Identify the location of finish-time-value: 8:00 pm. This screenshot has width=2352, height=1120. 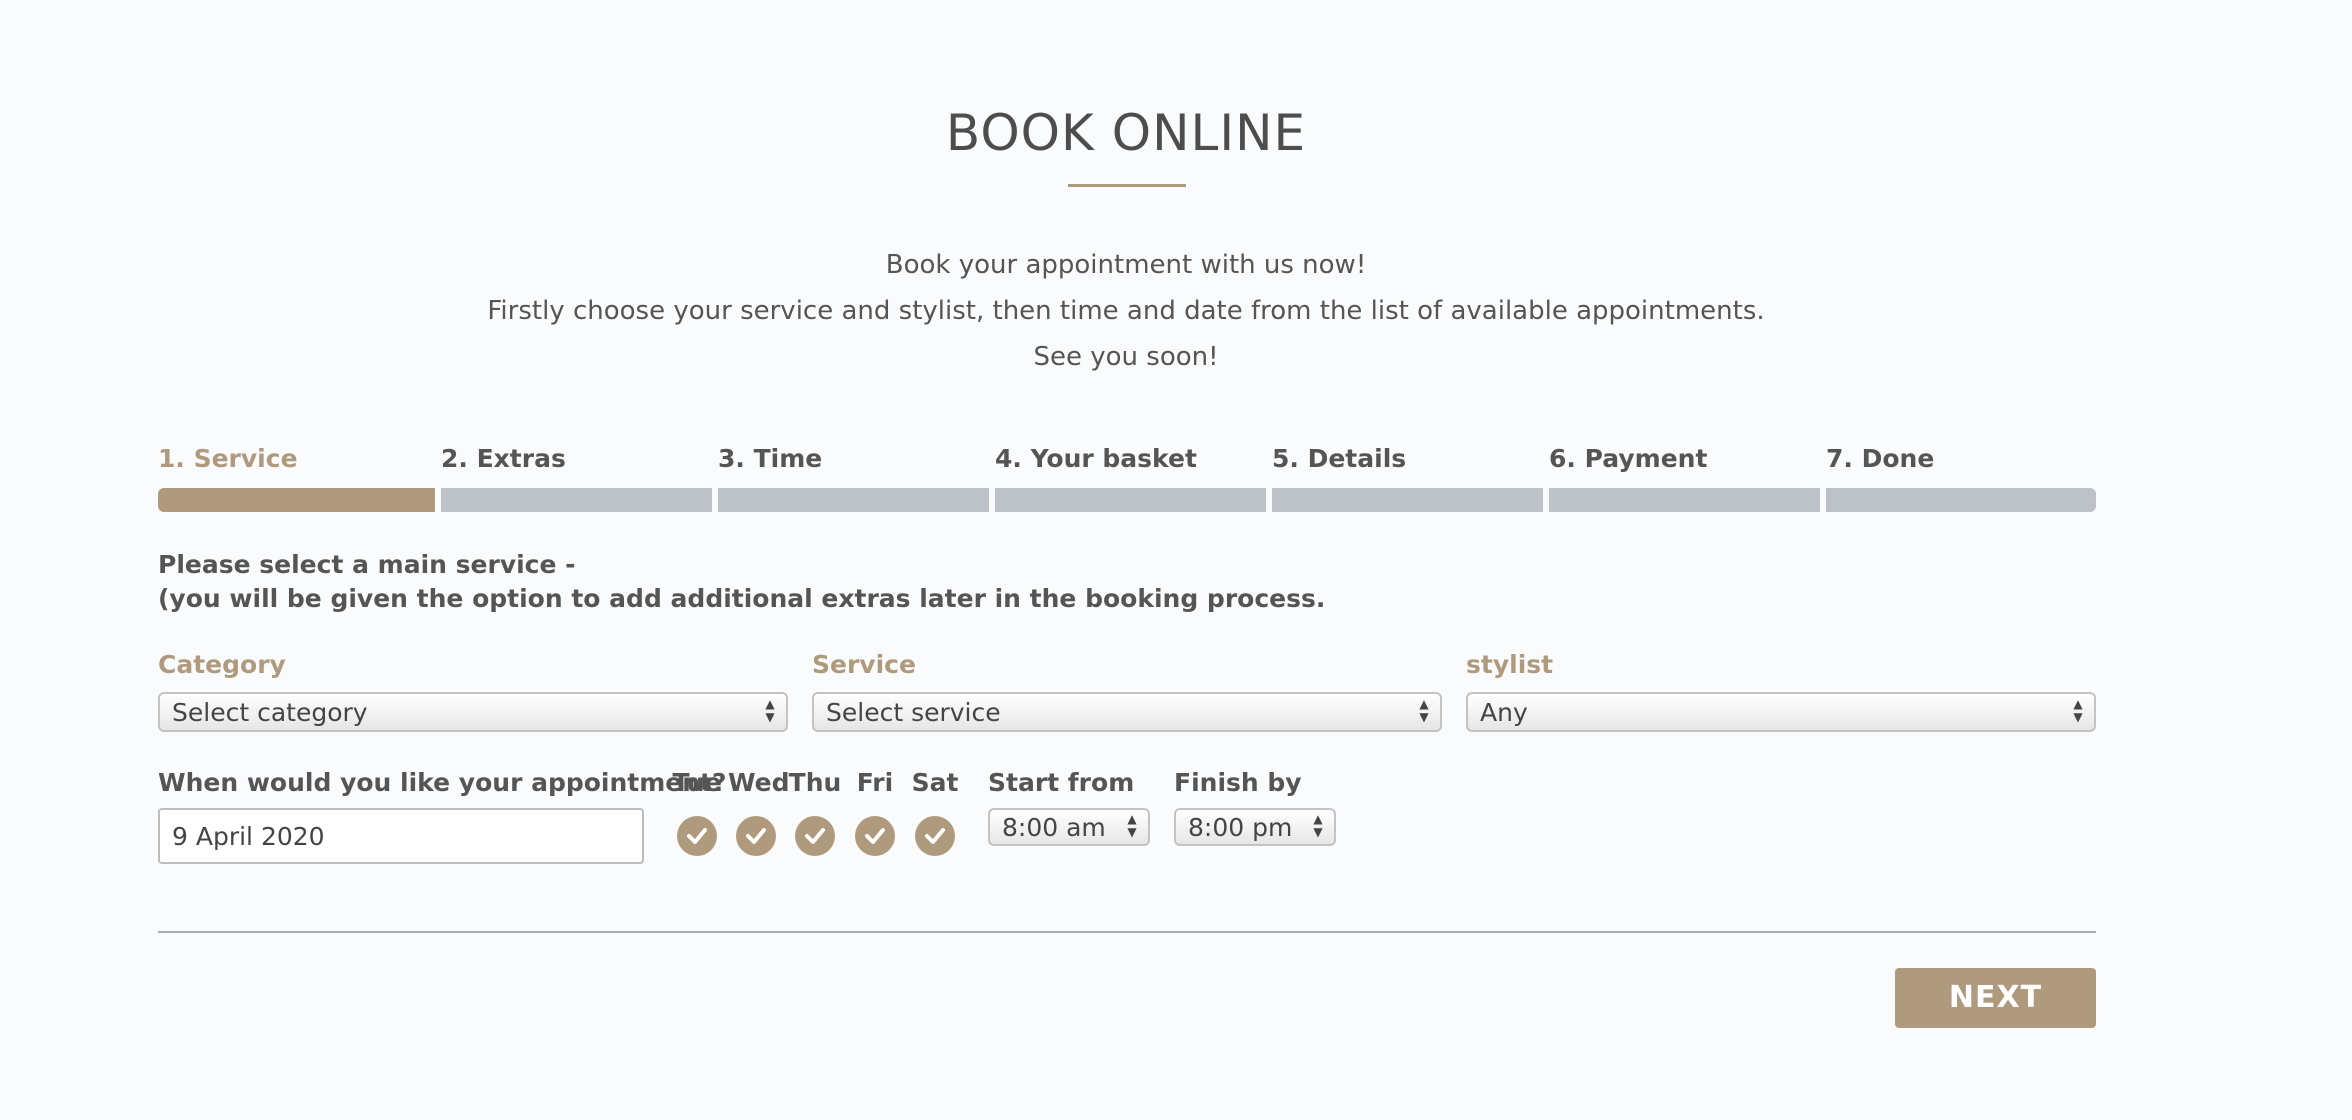
(1240, 827).